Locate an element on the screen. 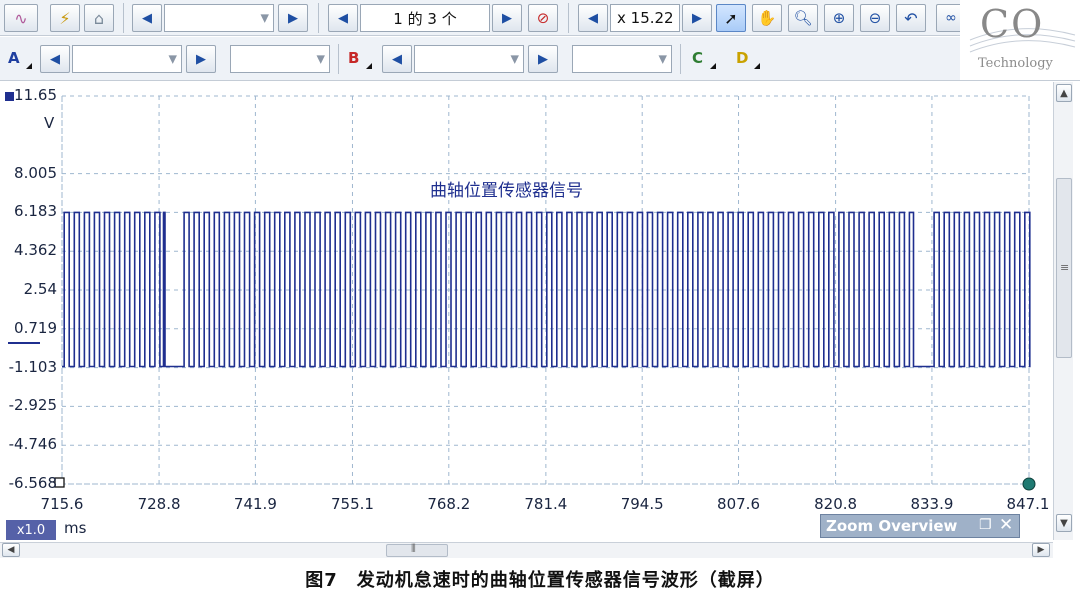 The width and height of the screenshot is (1080, 596). scroll-down-button: ▼ is located at coordinates (1064, 523).